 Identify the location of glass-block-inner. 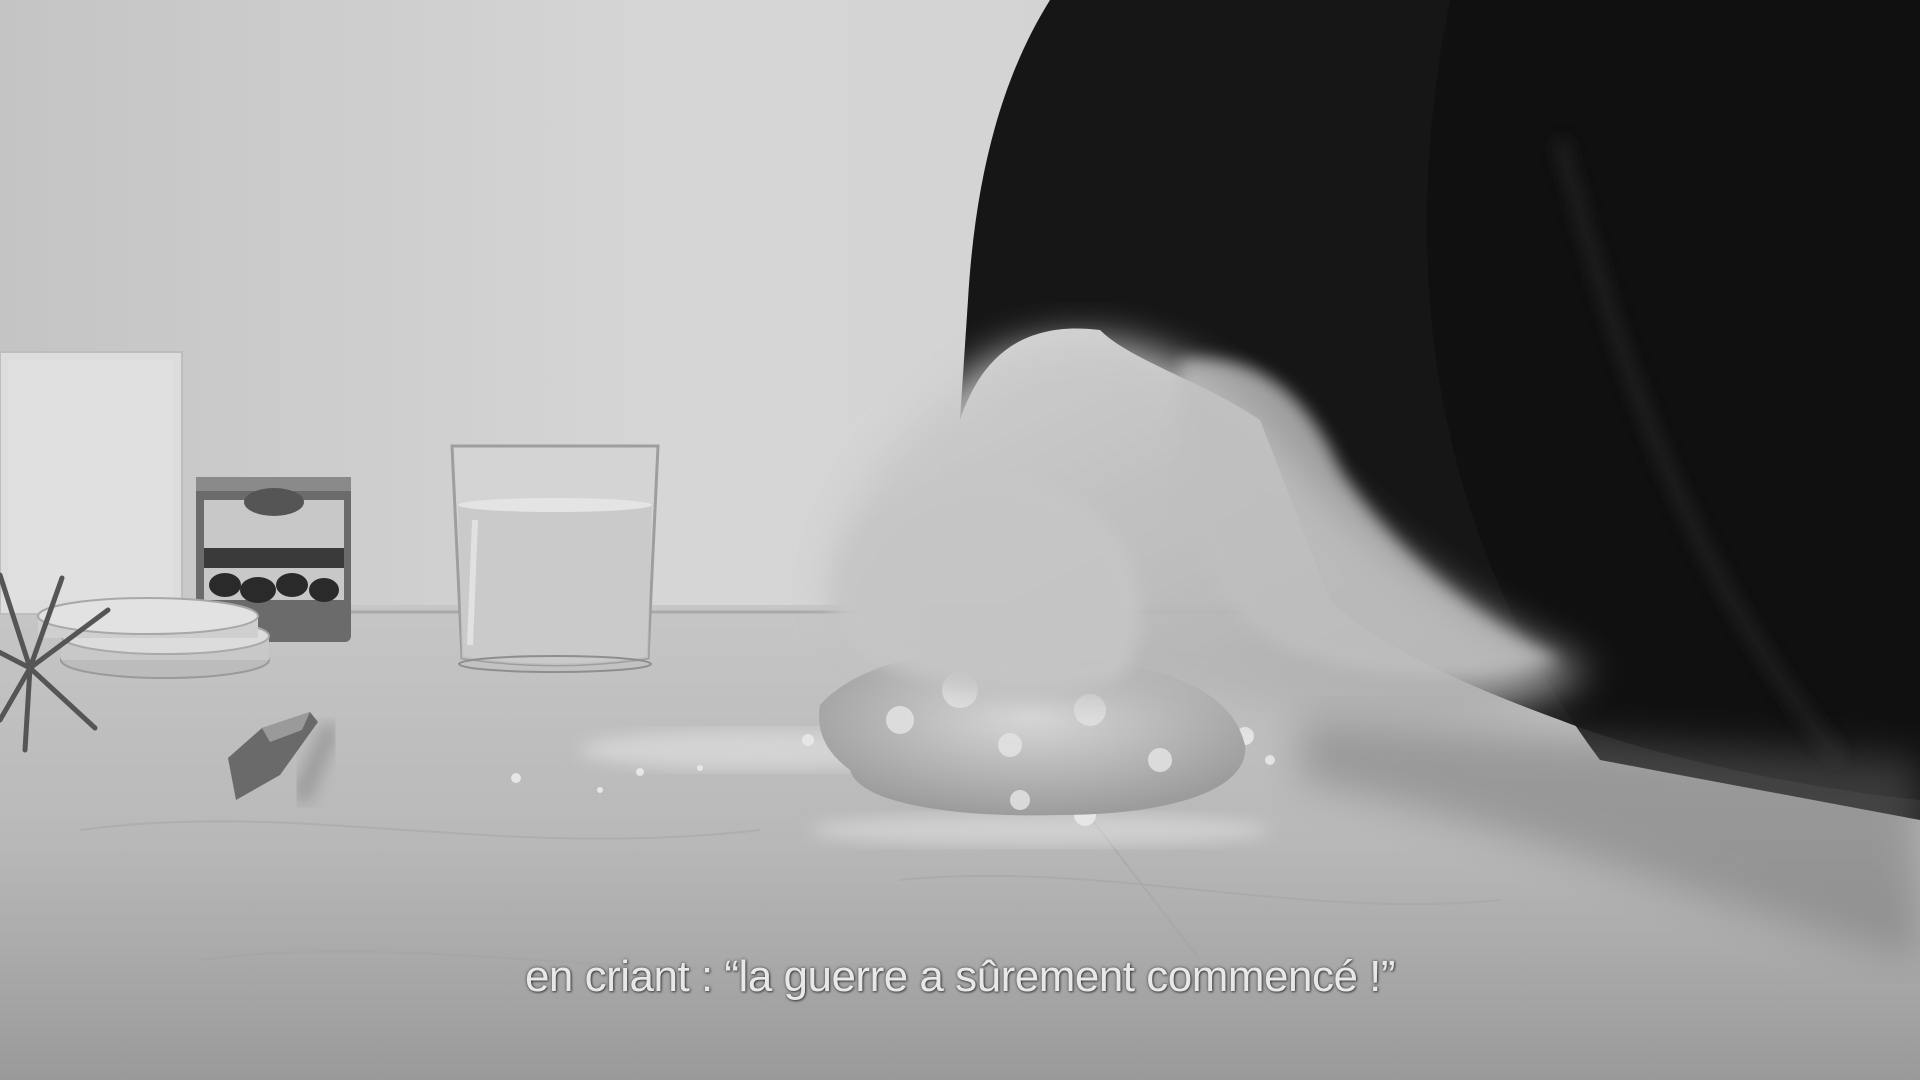
(90, 480).